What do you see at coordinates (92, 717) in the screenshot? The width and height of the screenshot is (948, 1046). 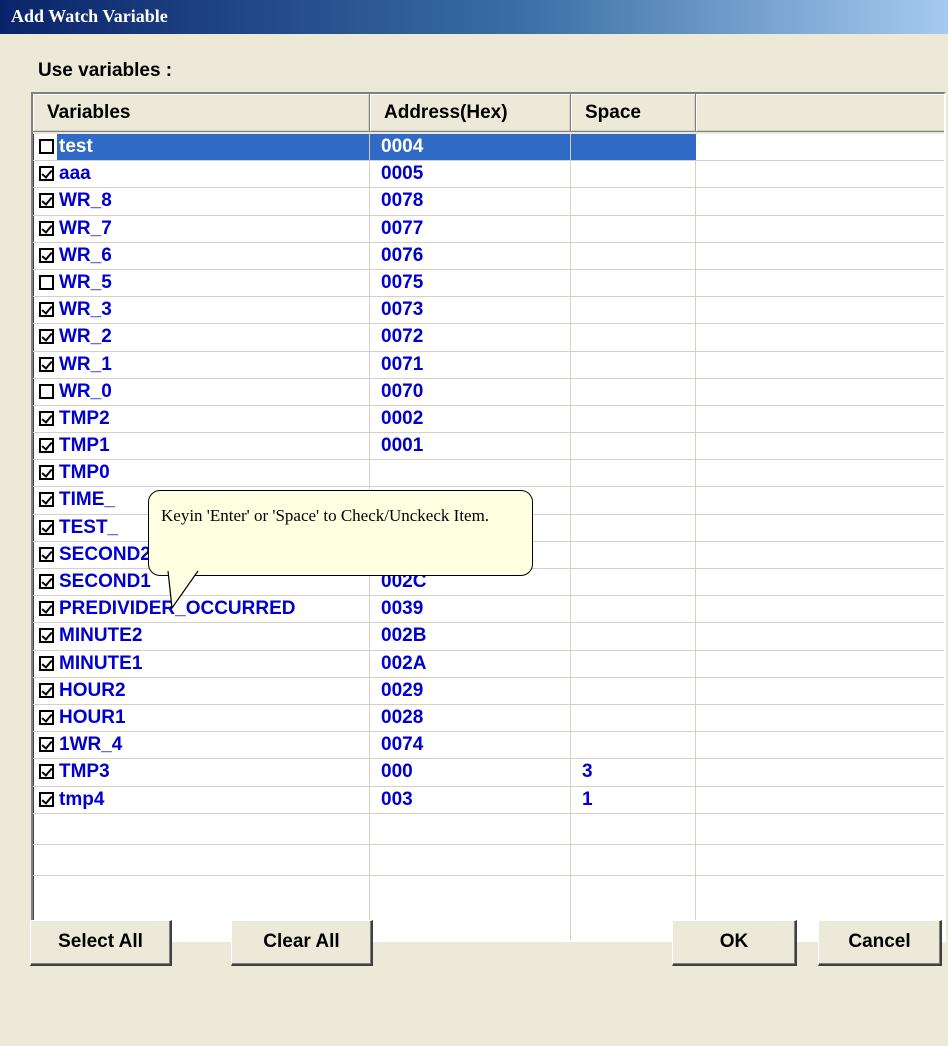 I see `variable-name: HOUR1` at bounding box center [92, 717].